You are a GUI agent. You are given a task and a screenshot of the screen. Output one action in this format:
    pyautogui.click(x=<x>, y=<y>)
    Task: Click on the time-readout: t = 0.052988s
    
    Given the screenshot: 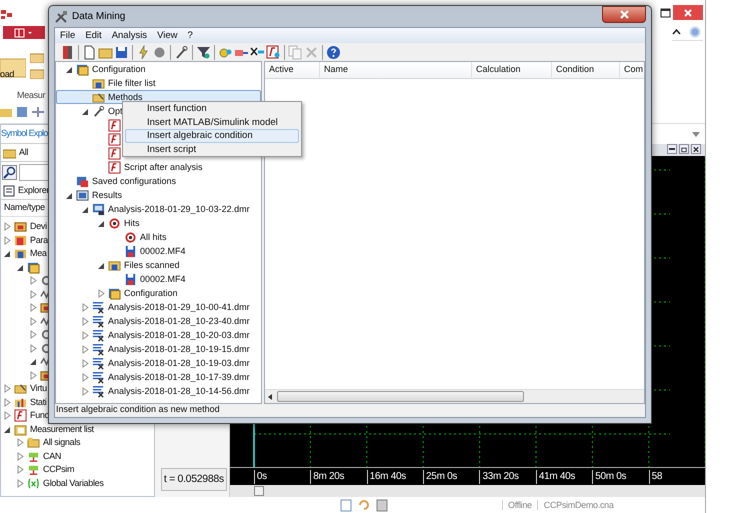 What is the action you would take?
    pyautogui.click(x=193, y=479)
    